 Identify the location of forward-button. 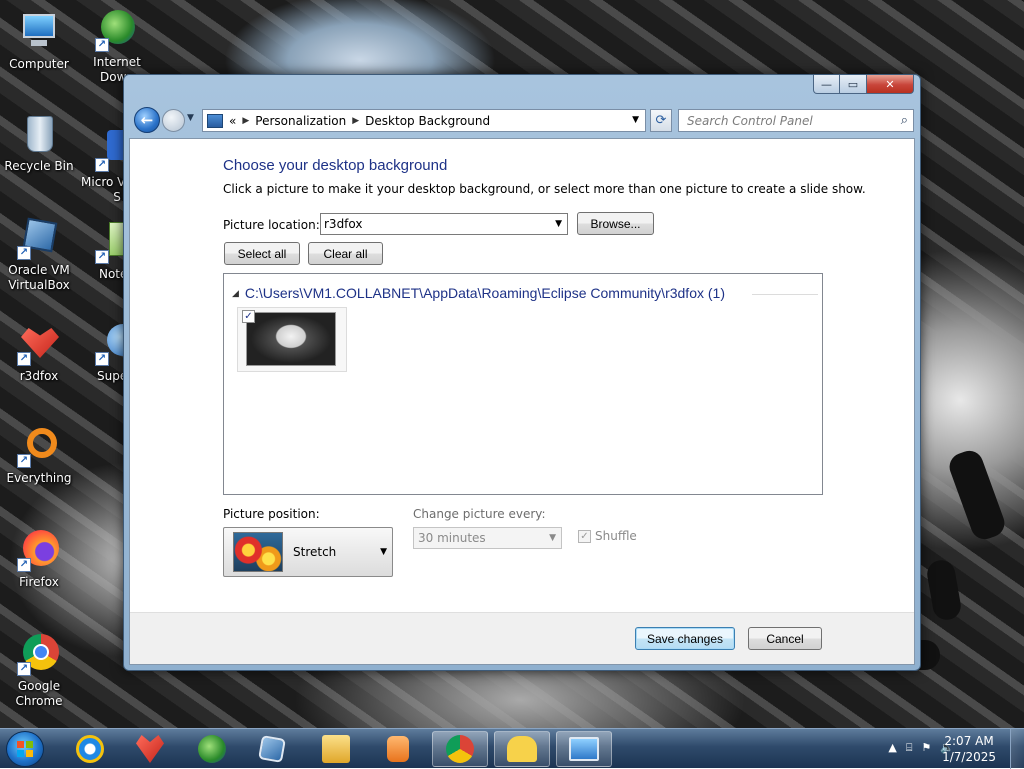
(173, 120).